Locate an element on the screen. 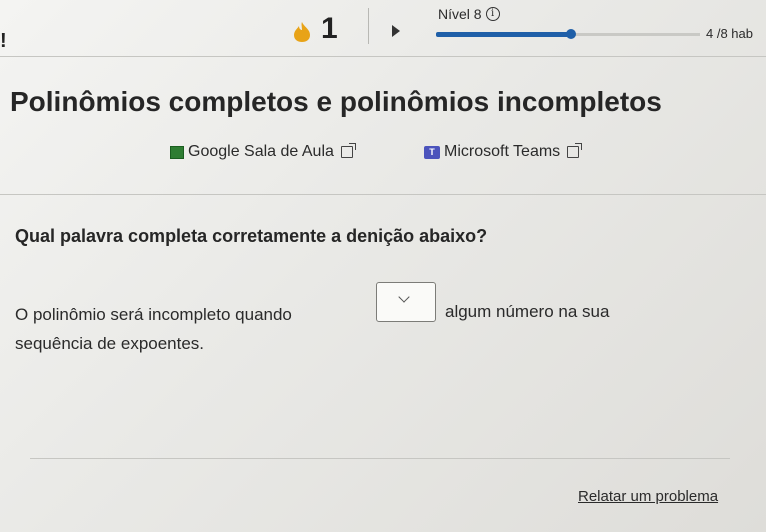 The width and height of the screenshot is (766, 532). classroom-icon is located at coordinates (177, 152).